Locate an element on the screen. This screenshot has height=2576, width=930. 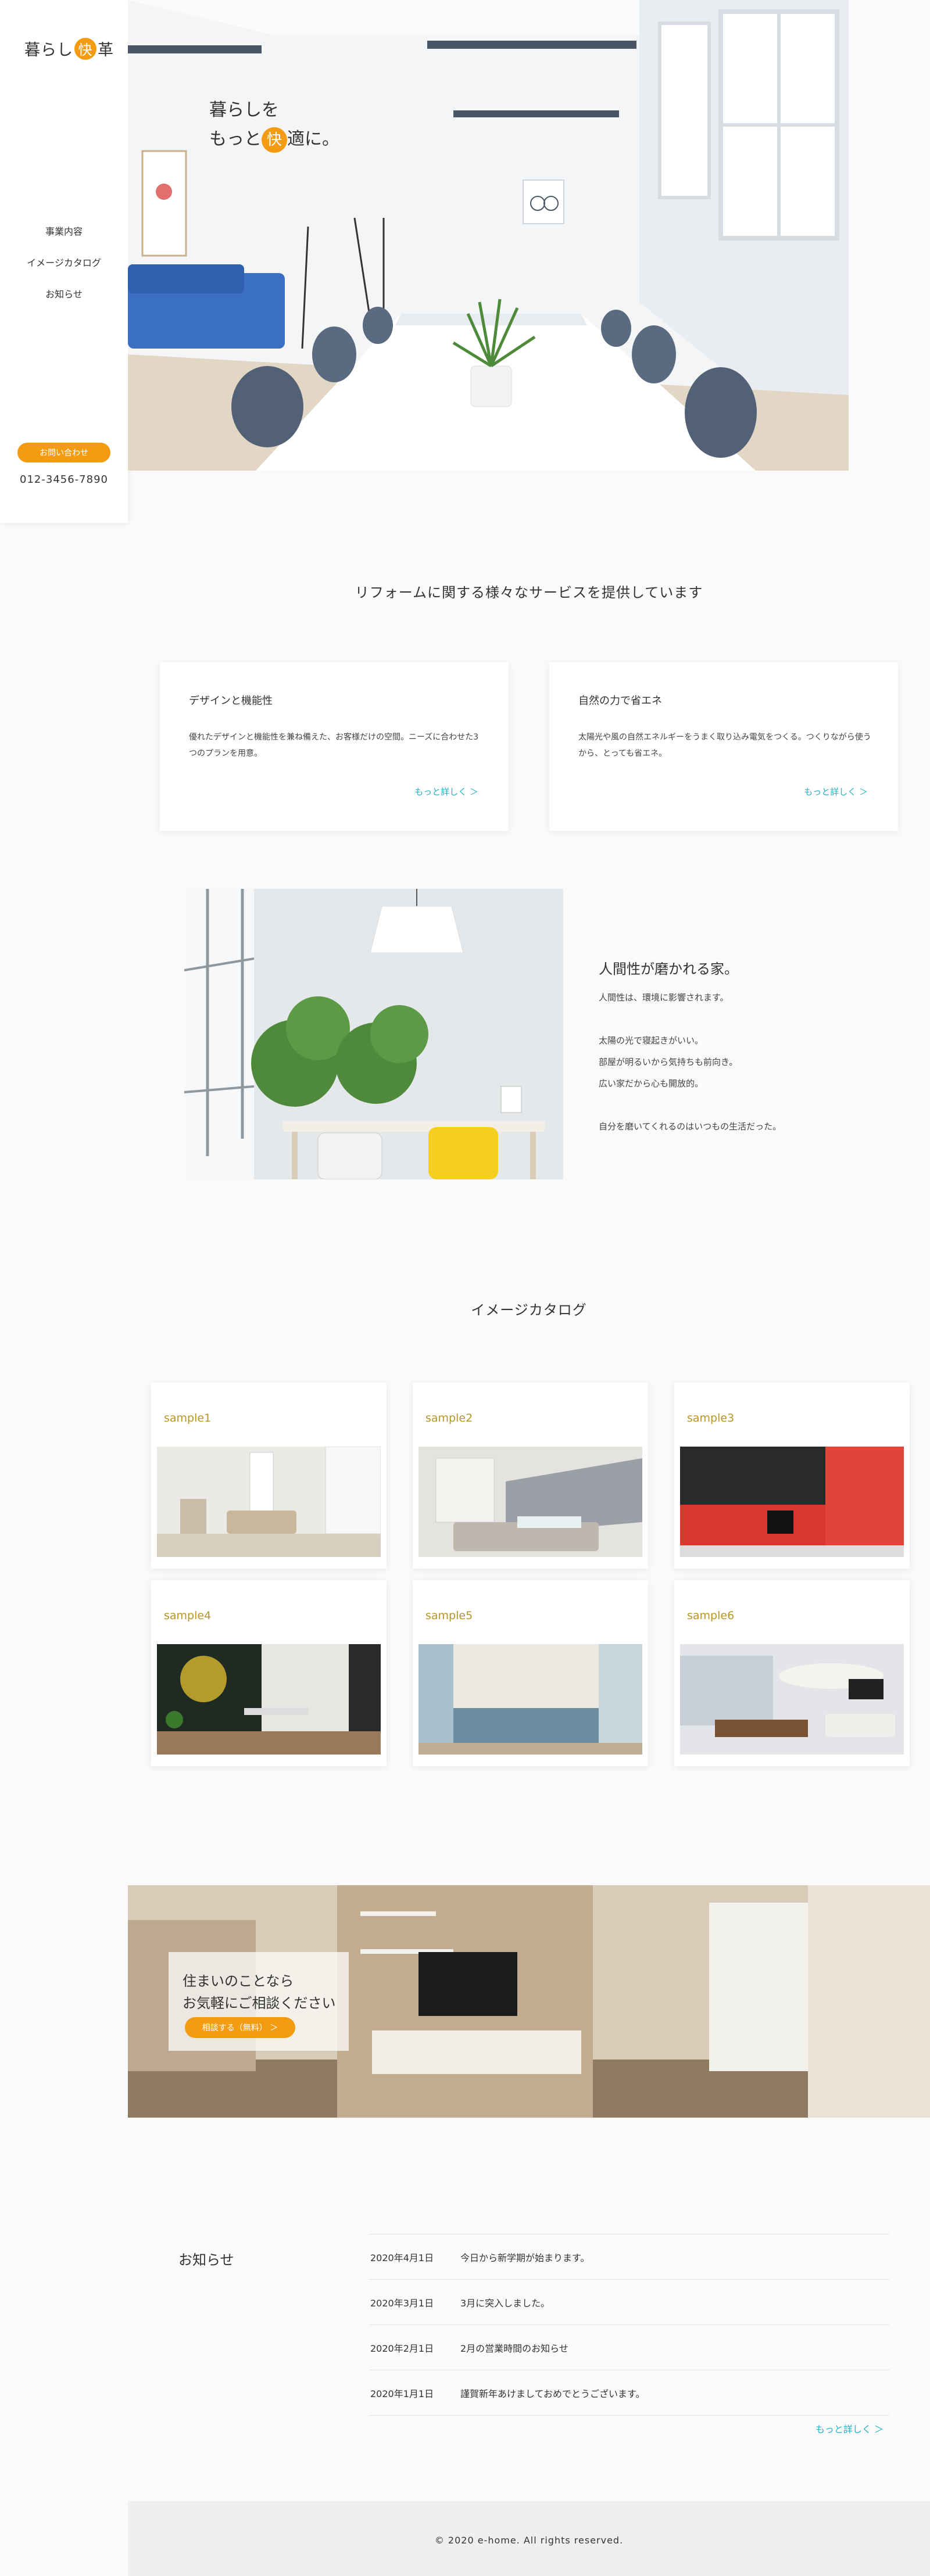
logo-text-post: 革 is located at coordinates (106, 50).